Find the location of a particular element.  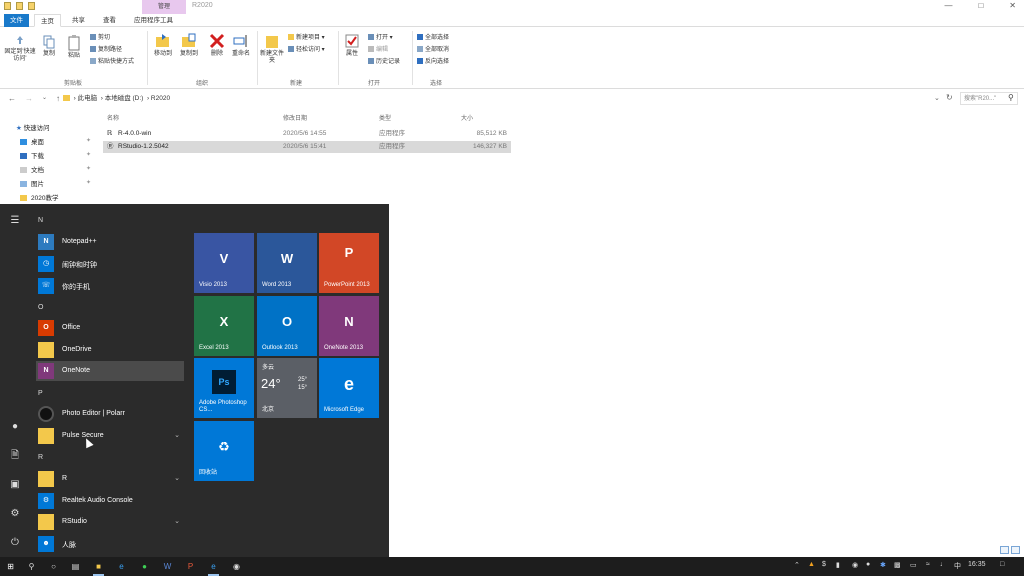

app-r: R ⌄ is located at coordinates (110, 479).